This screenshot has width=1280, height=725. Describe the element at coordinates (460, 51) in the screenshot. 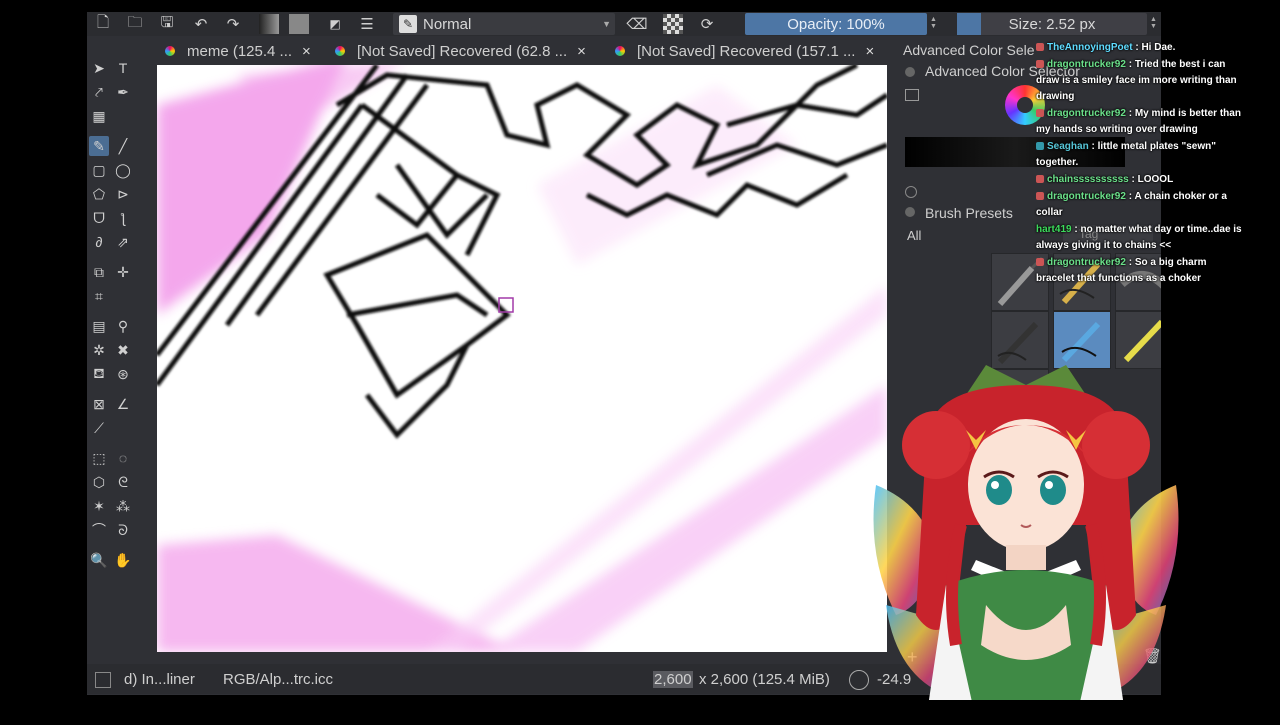

I see `tab-recovered-1: [Not Saved] Recovered (62.8 ... ×` at that location.